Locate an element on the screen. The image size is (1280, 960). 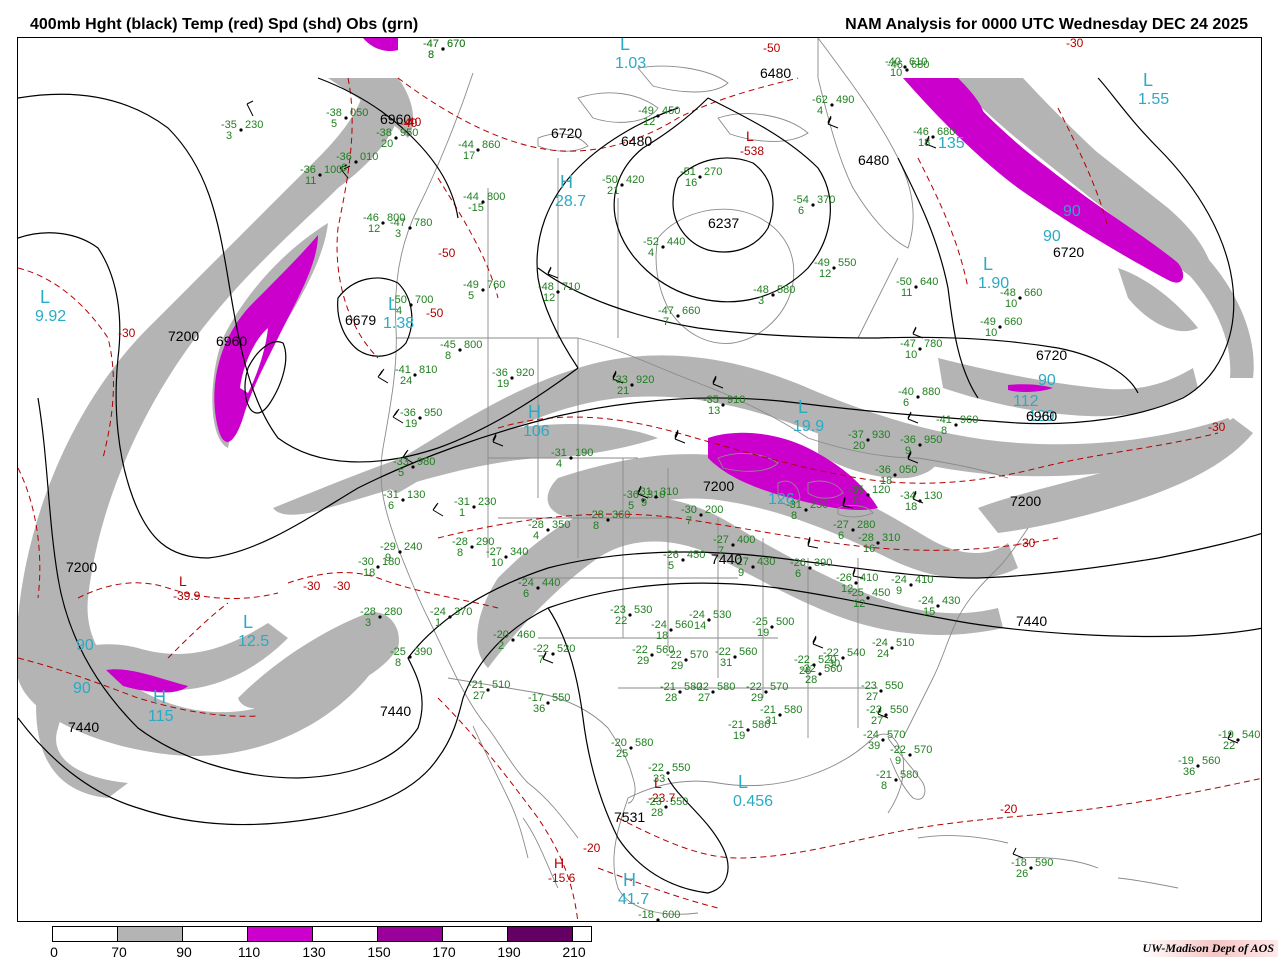
station-dewpoint: 16 is located at coordinates (869, 549).